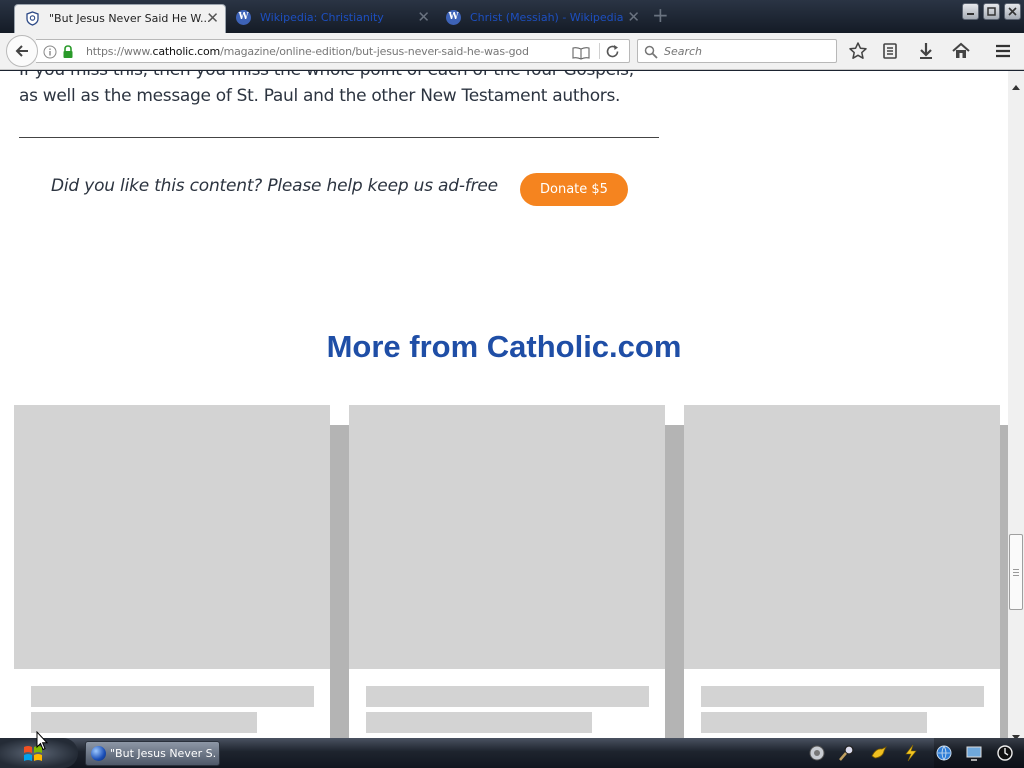  What do you see at coordinates (1012, 11) in the screenshot?
I see `close-window-button` at bounding box center [1012, 11].